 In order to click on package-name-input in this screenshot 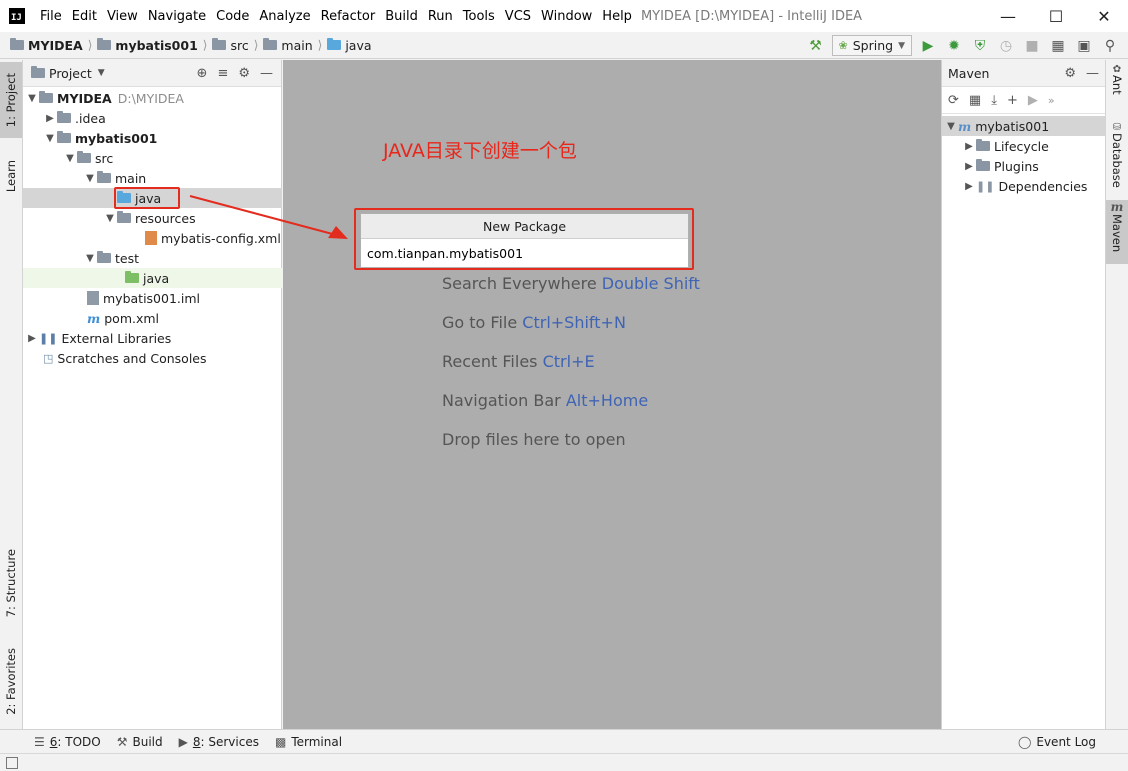, I will do `click(524, 253)`.